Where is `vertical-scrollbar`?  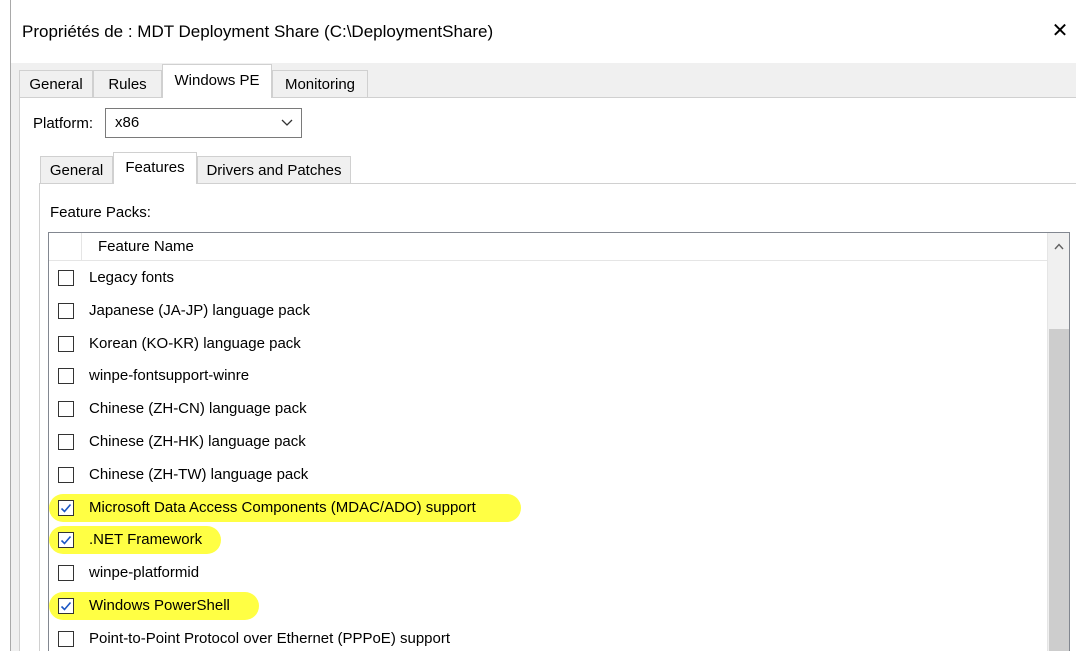
vertical-scrollbar is located at coordinates (1058, 442).